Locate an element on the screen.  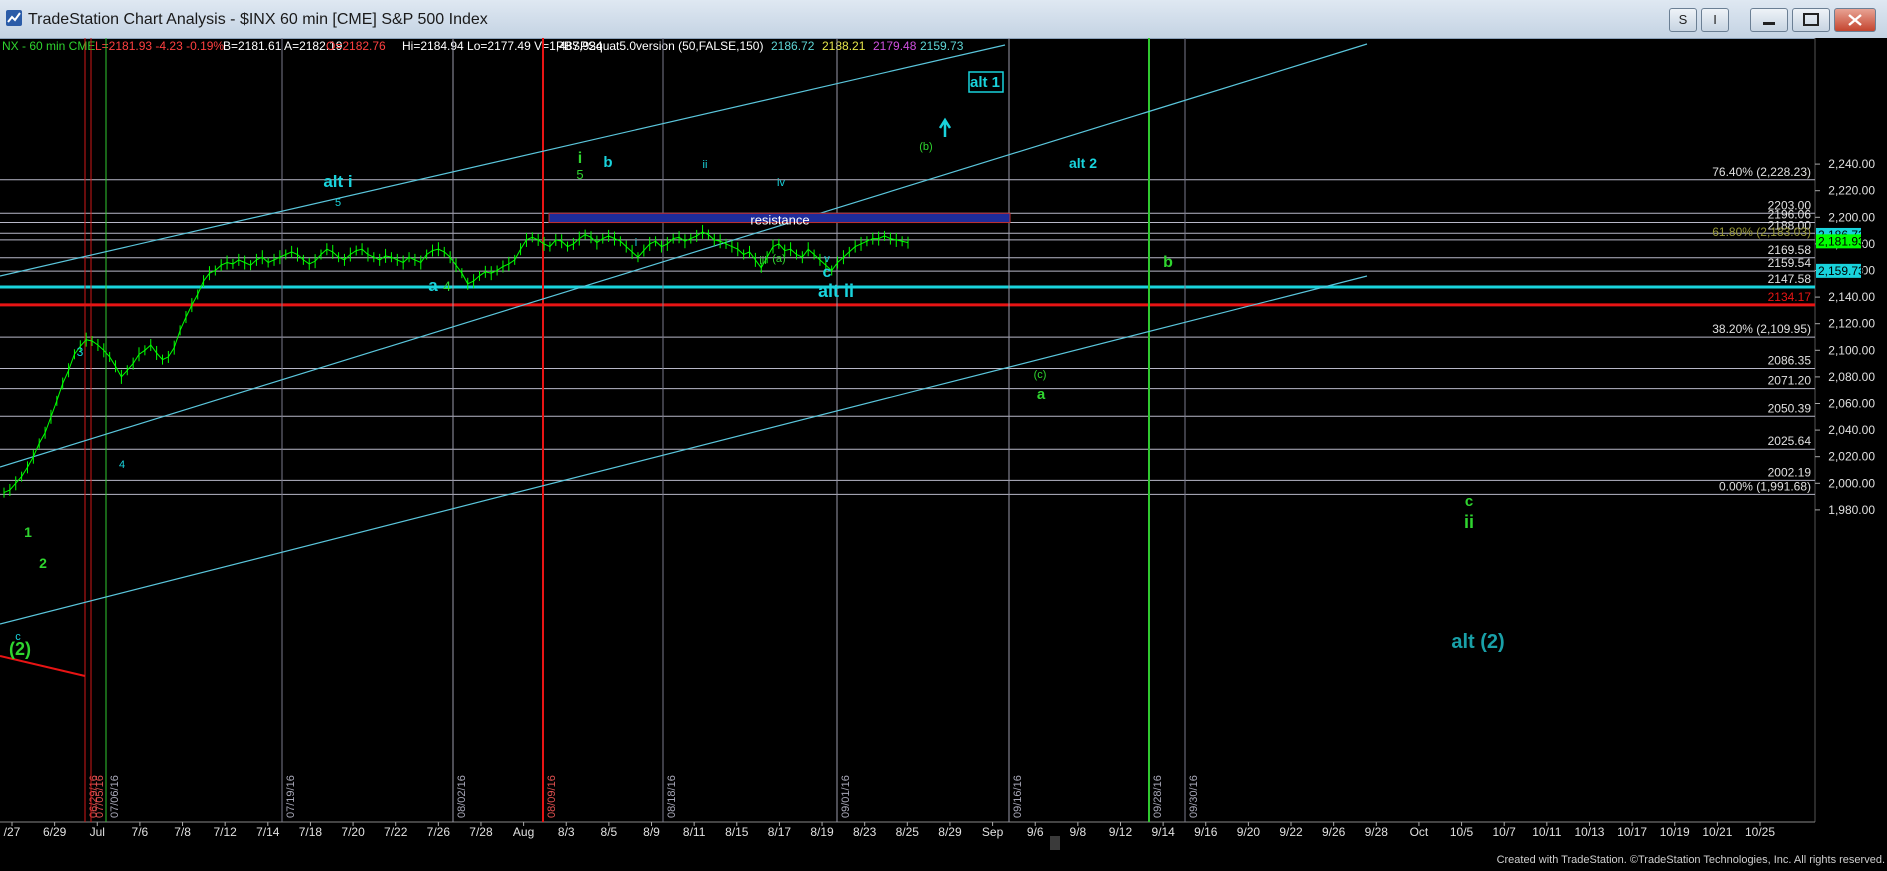
x-tick-label: 7/6 is located at coordinates (140, 832).